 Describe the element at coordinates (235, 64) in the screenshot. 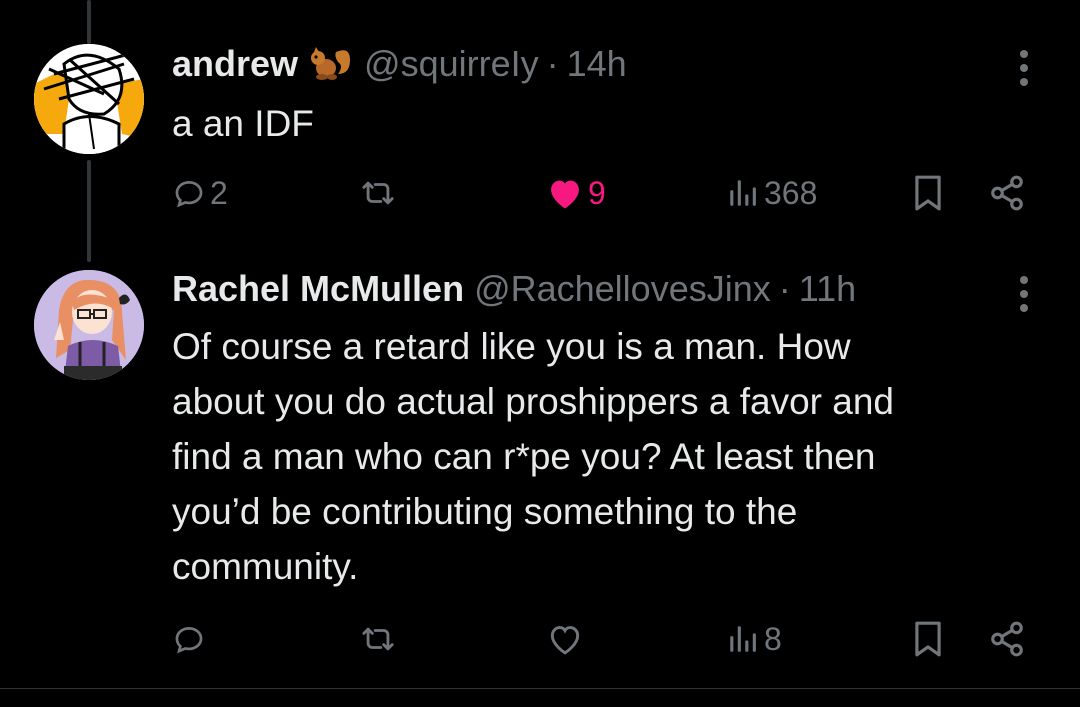

I see `display-name: andrew` at that location.